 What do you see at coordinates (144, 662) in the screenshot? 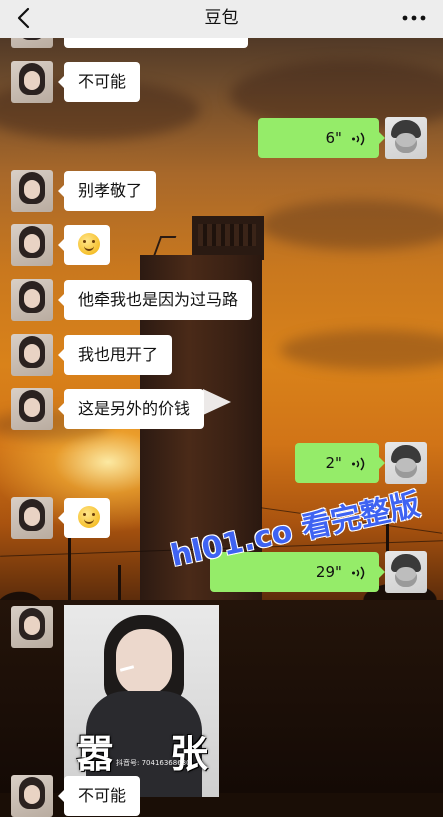
I see `sticker-face` at bounding box center [144, 662].